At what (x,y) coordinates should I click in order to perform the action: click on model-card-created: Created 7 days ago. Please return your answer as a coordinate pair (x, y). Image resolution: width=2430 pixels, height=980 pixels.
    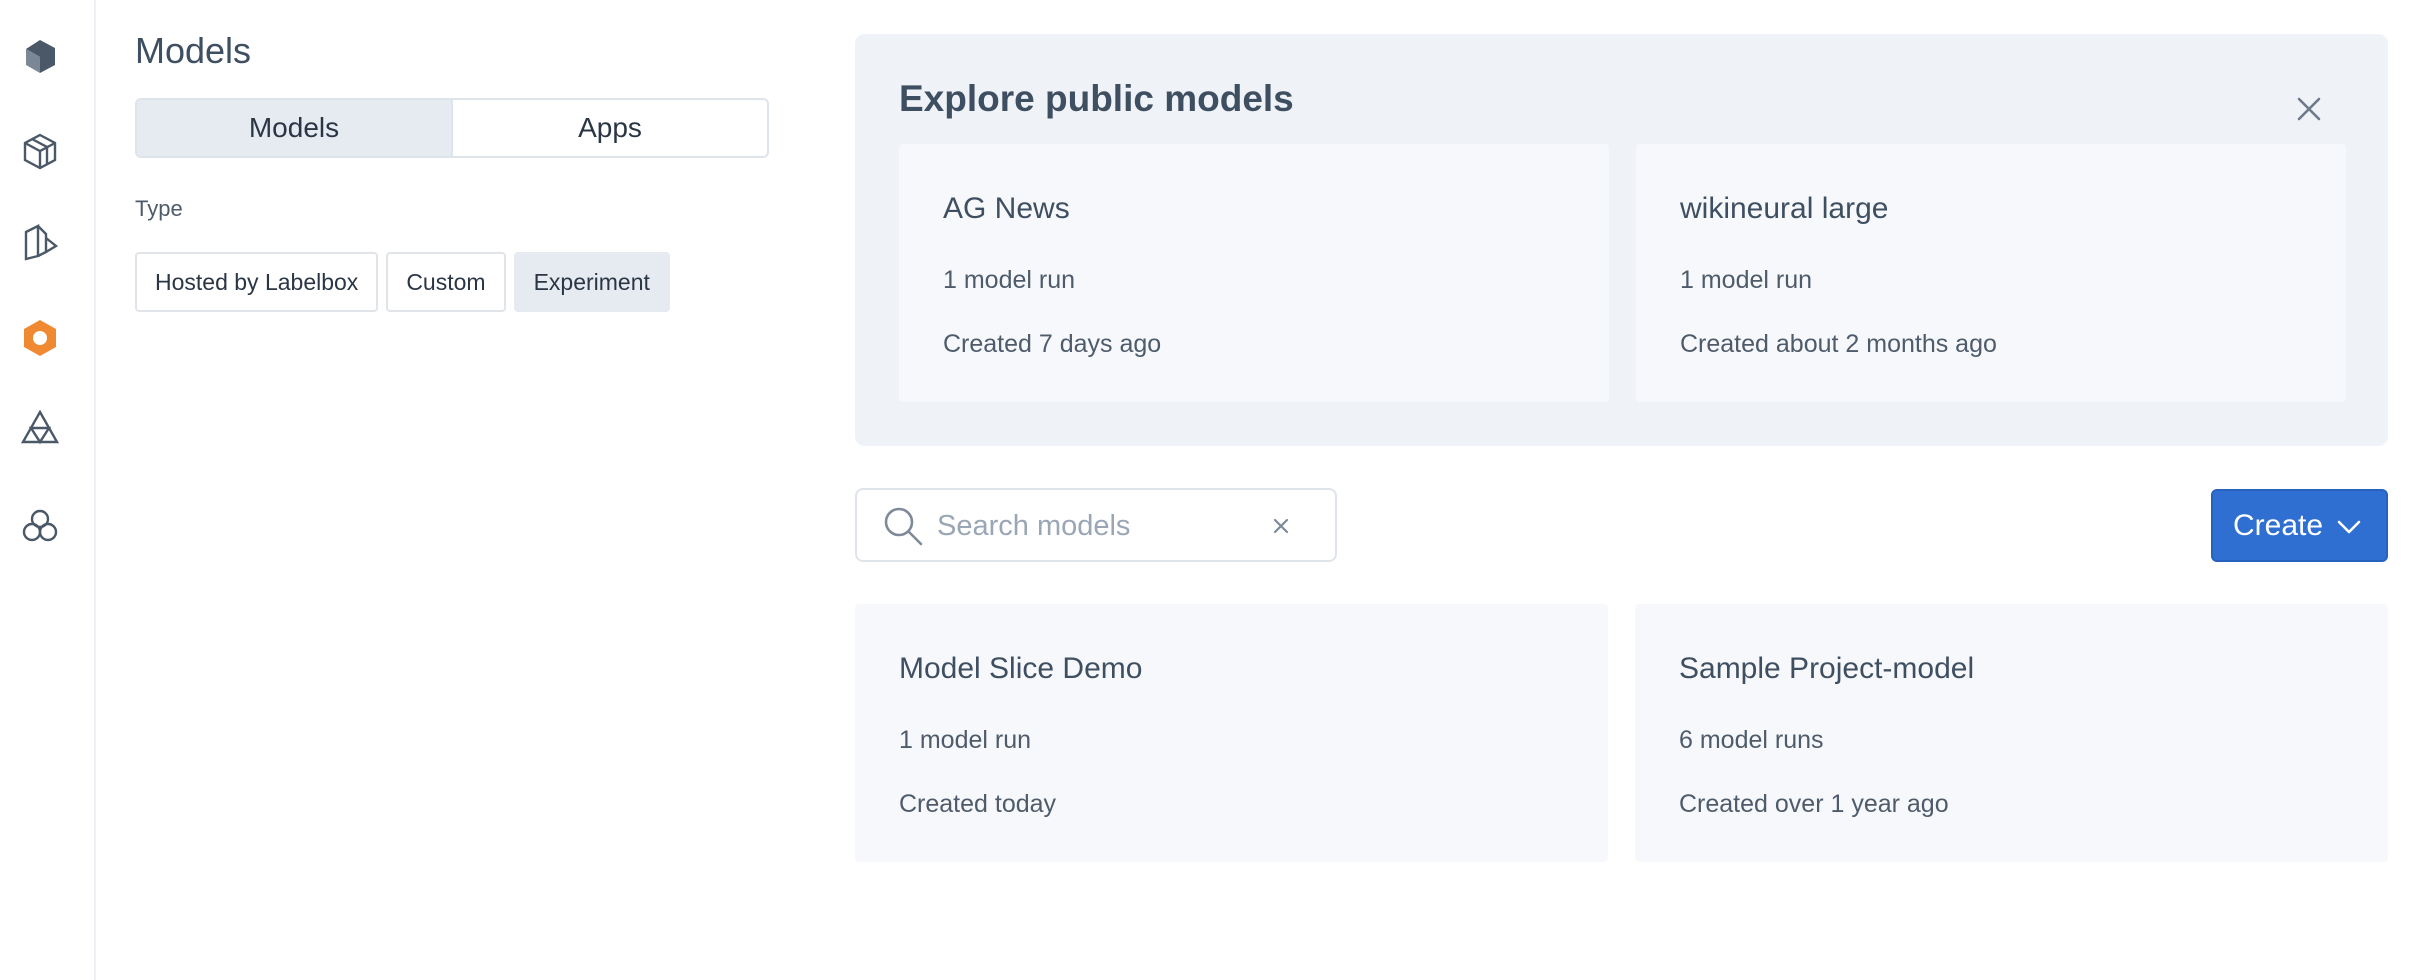
    Looking at the image, I should click on (1052, 344).